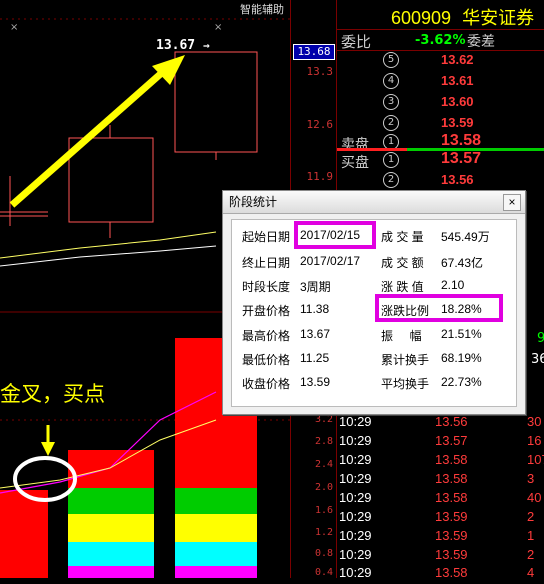  What do you see at coordinates (440, 574) in the screenshot?
I see `trade-row: 10:29 13.58 4` at bounding box center [440, 574].